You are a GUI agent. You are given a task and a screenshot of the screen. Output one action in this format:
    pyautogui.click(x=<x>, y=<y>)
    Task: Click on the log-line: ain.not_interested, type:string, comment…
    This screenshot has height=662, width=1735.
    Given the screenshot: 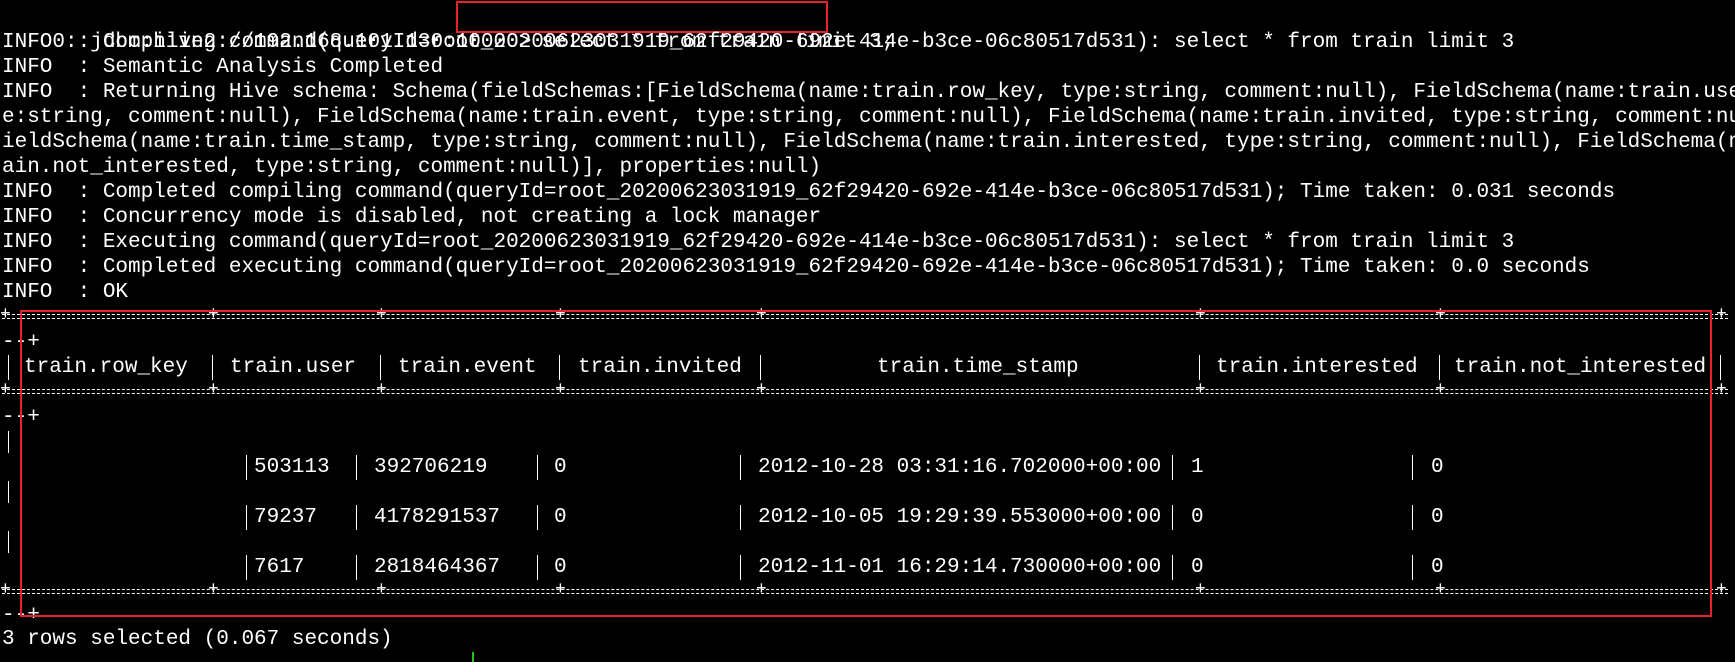 What is the action you would take?
    pyautogui.click(x=412, y=167)
    